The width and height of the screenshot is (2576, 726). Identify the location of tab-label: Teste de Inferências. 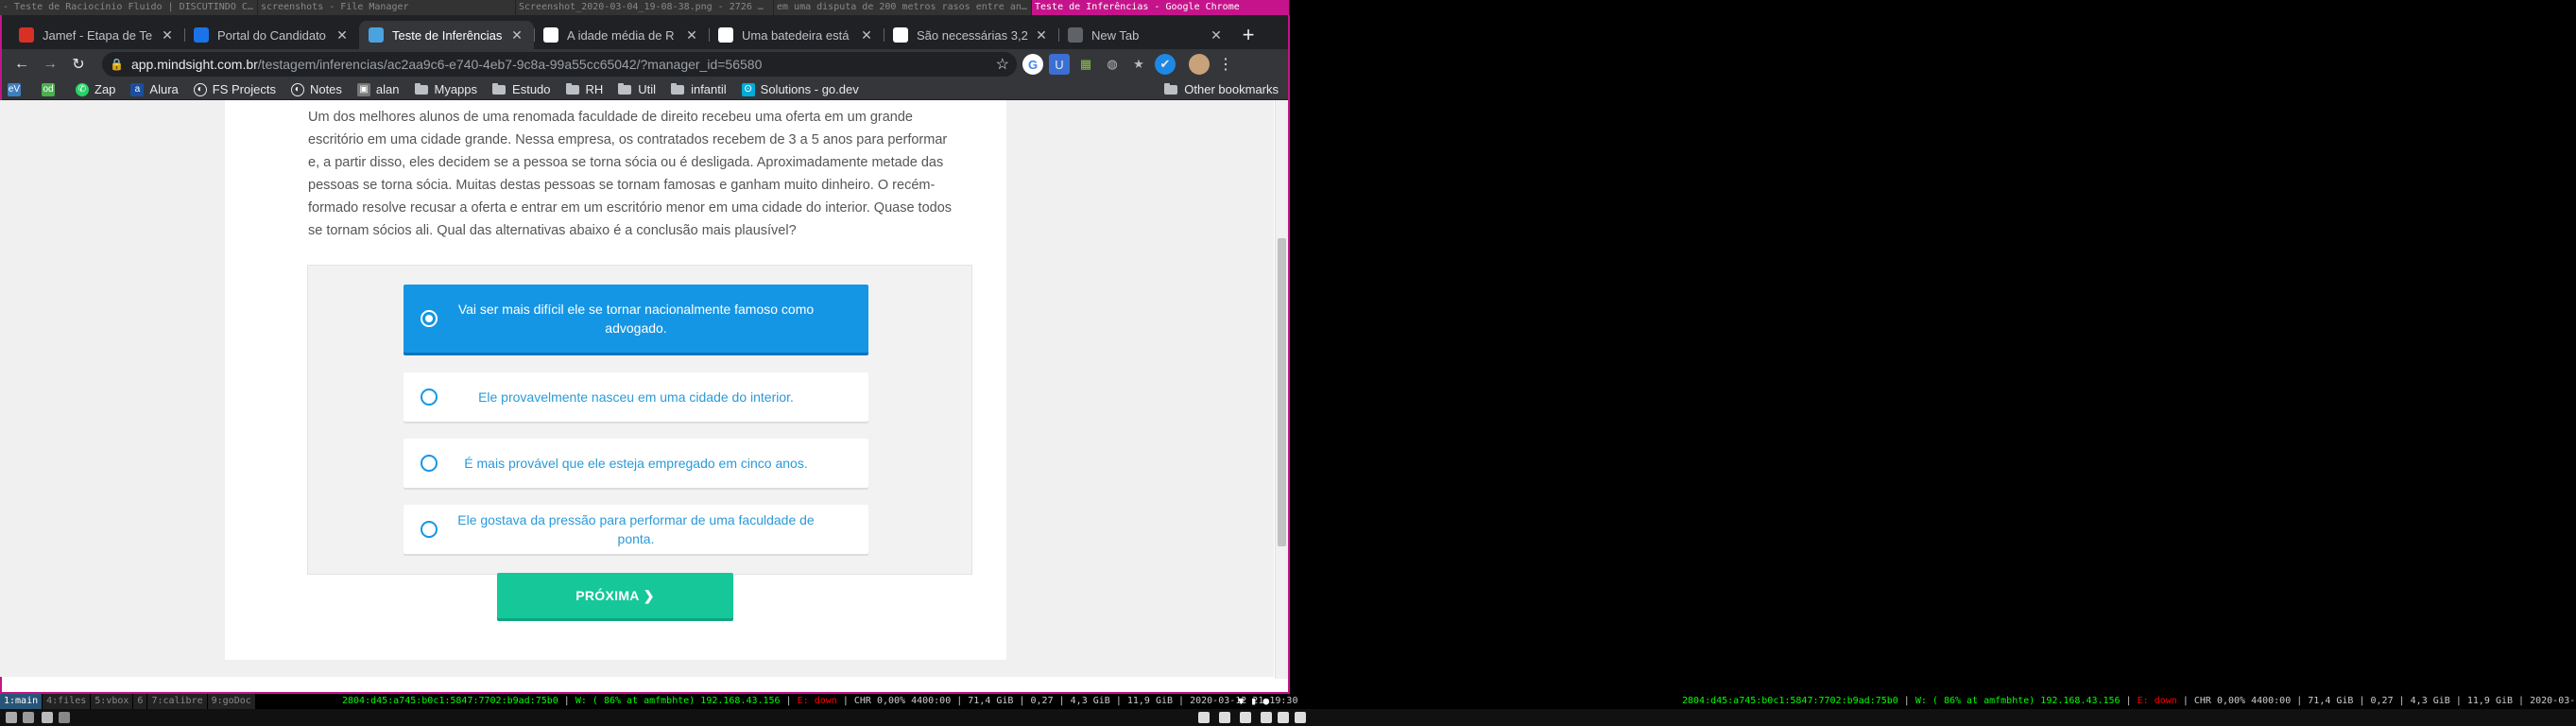
(447, 35).